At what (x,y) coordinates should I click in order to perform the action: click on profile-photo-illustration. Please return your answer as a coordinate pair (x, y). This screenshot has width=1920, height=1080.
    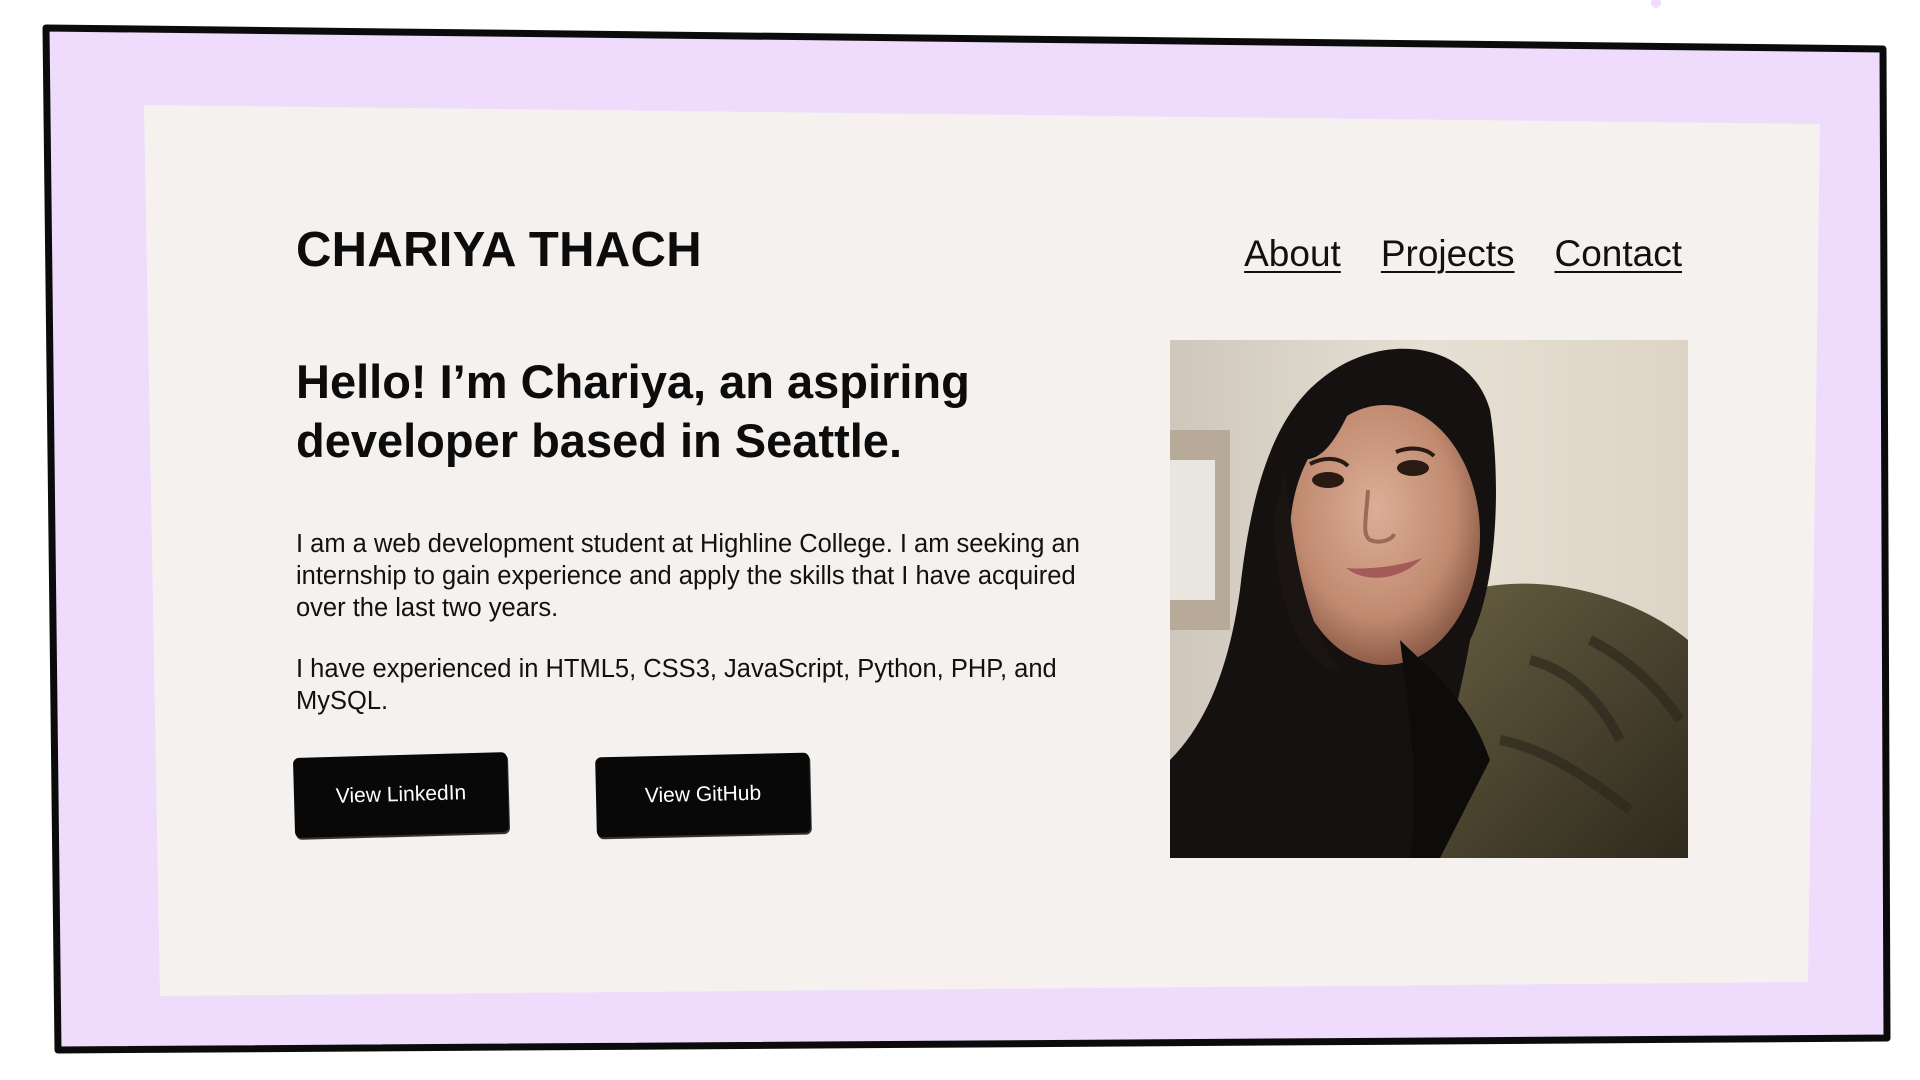
    Looking at the image, I should click on (1429, 599).